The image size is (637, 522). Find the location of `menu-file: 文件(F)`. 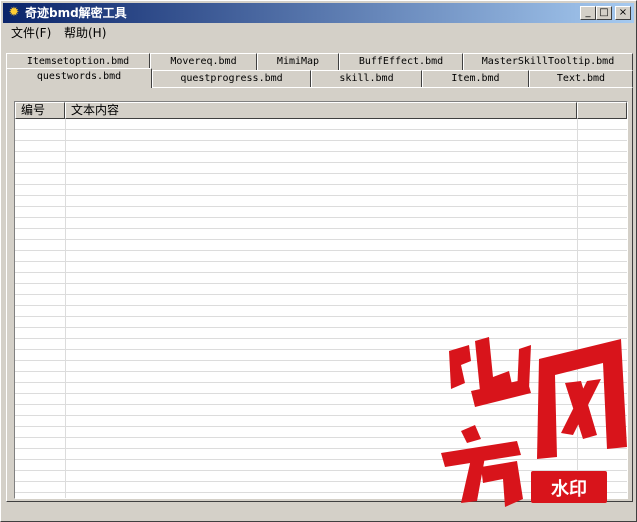

menu-file: 文件(F) is located at coordinates (31, 33).